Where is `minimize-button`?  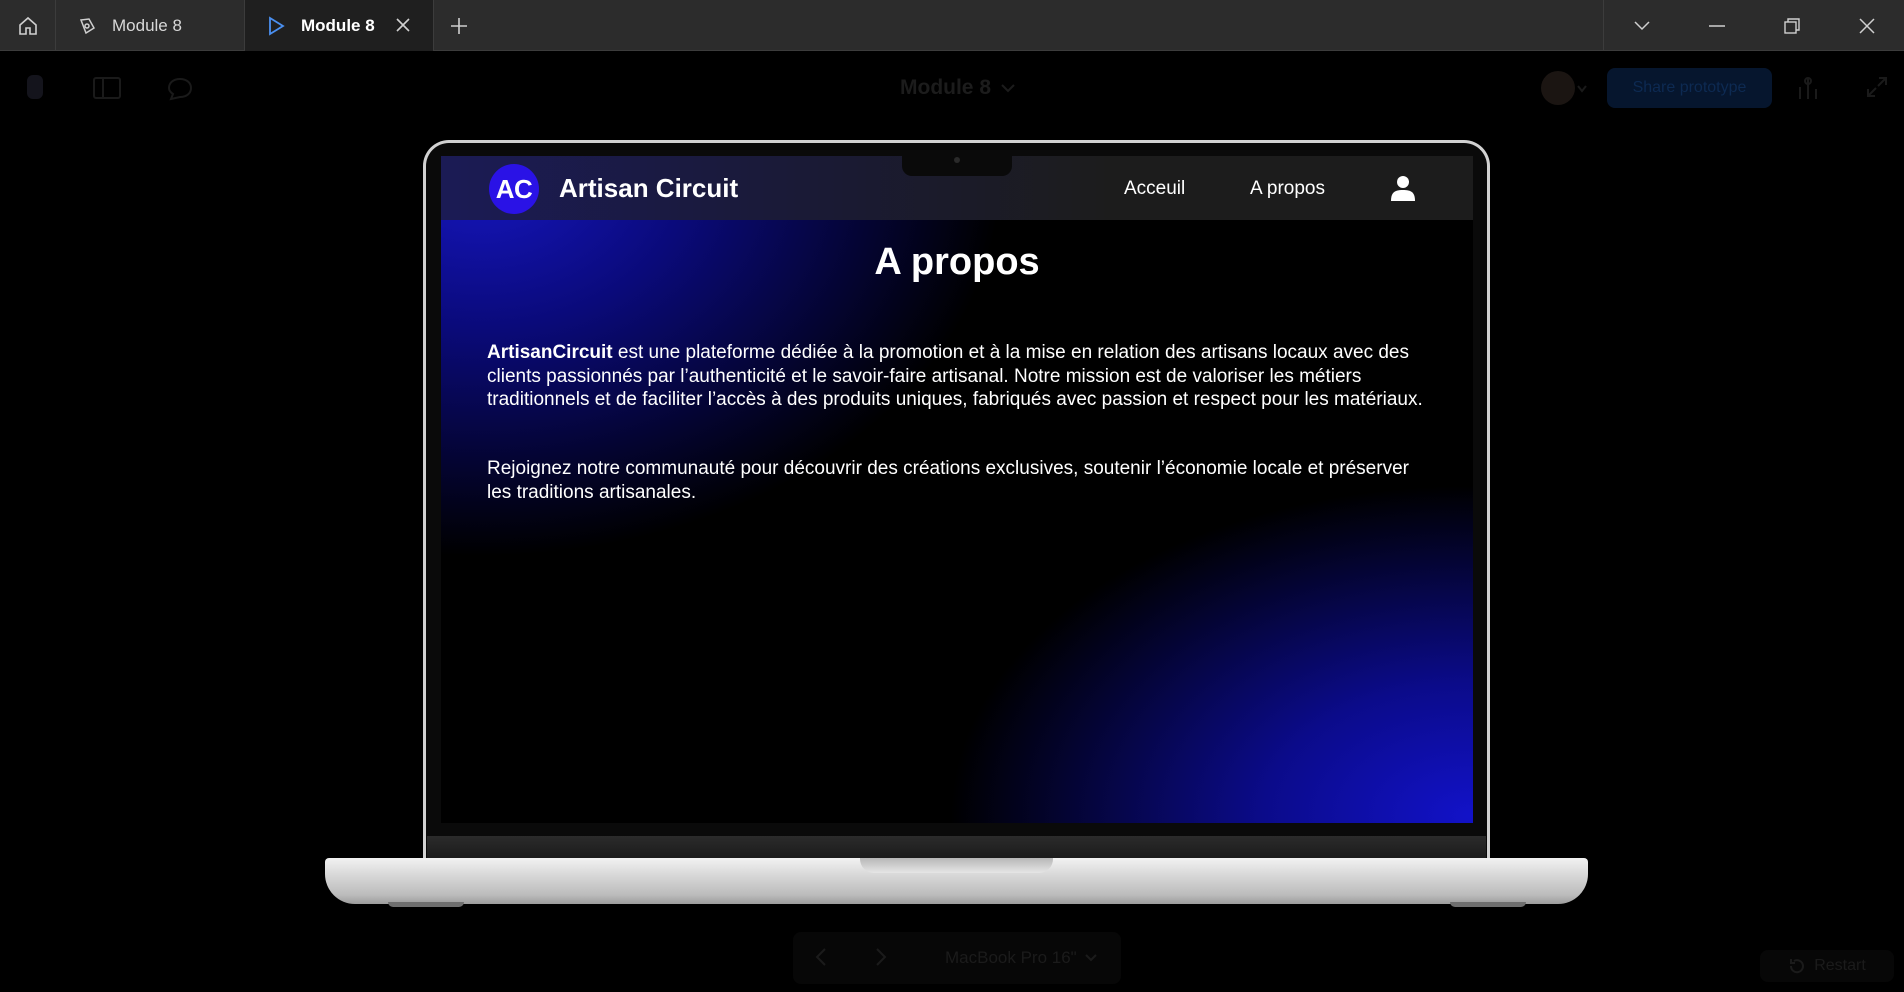 minimize-button is located at coordinates (1716, 25).